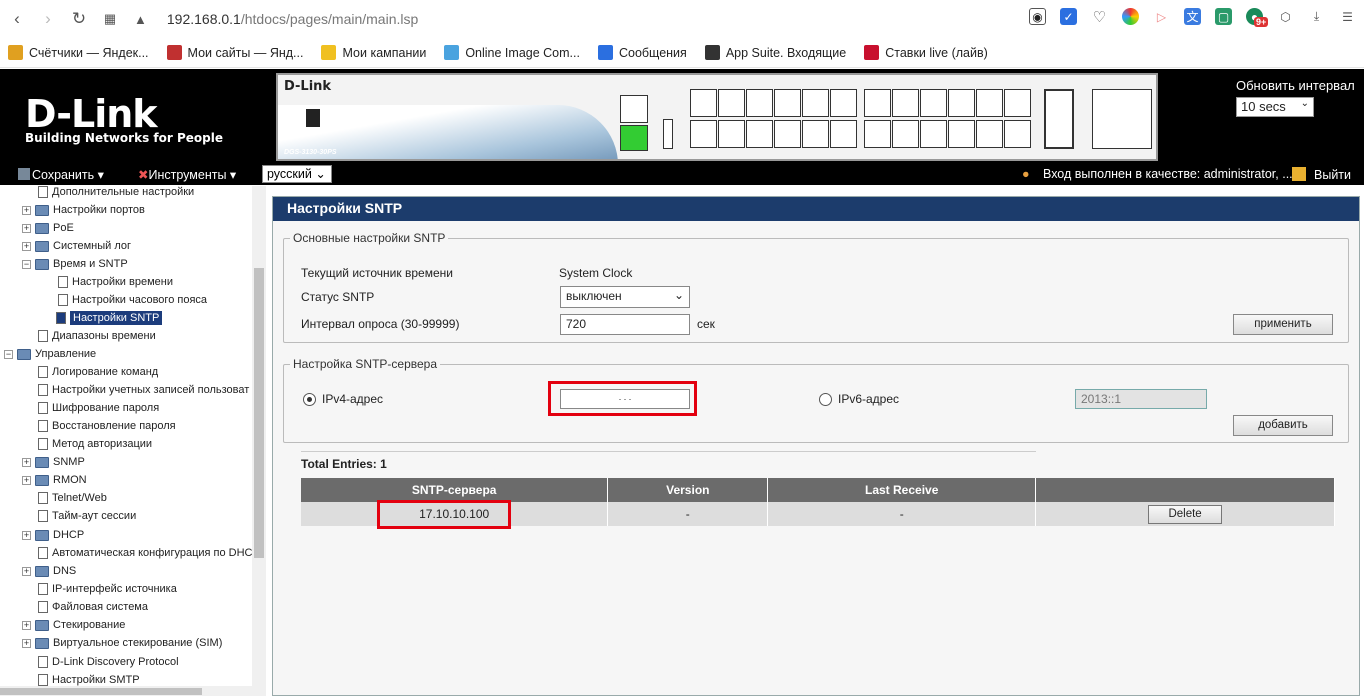 The width and height of the screenshot is (1364, 696). I want to click on extension-colorful-icon, so click(1130, 16).